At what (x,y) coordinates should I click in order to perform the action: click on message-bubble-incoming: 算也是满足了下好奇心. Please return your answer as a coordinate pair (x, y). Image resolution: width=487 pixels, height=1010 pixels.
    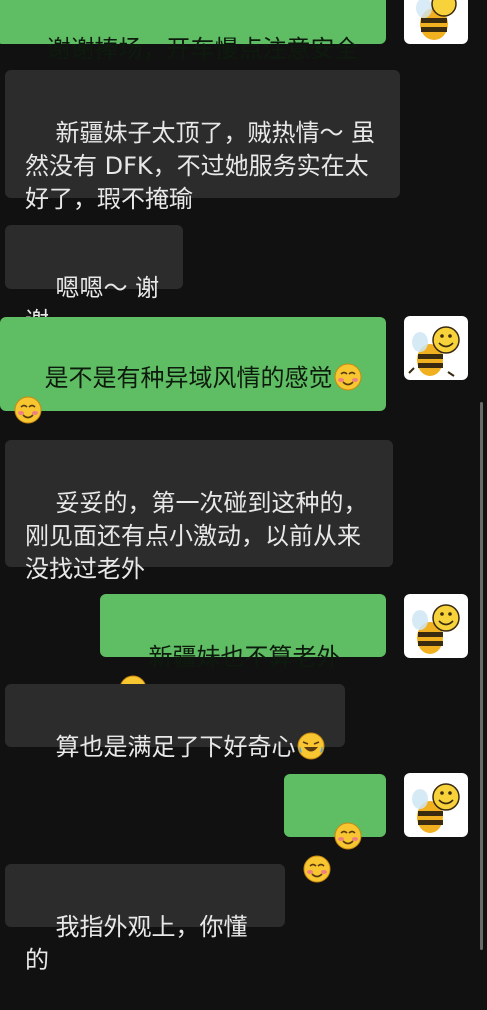
    Looking at the image, I should click on (175, 722).